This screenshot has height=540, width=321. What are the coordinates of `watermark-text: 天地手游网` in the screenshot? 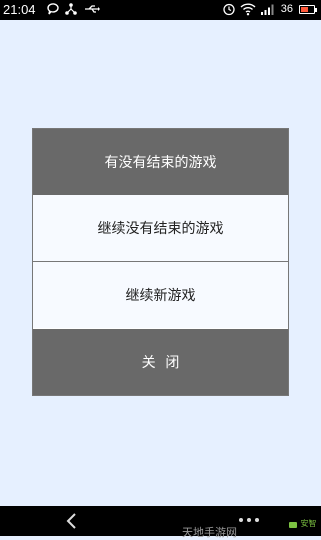 It's located at (209, 532).